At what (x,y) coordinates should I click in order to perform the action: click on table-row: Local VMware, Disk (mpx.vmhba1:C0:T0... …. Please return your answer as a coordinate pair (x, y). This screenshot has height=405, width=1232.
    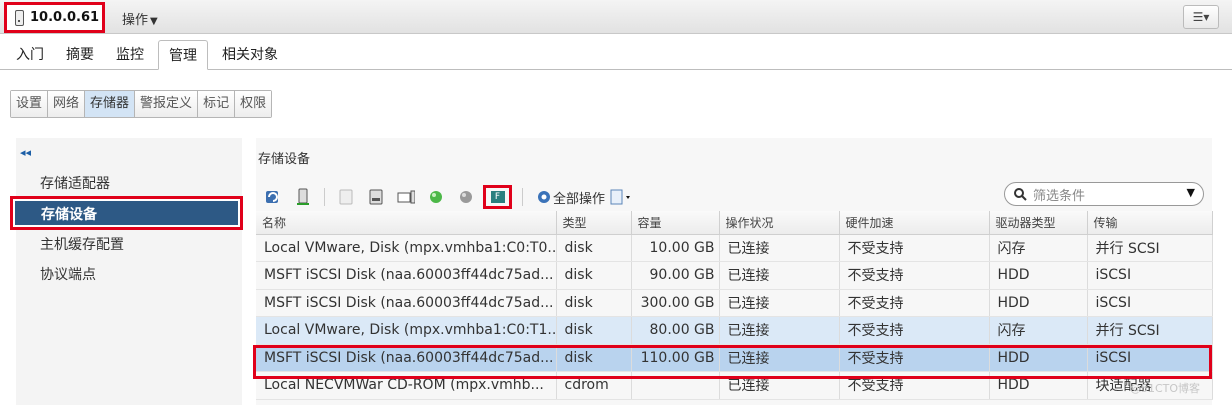
    Looking at the image, I should click on (734, 248).